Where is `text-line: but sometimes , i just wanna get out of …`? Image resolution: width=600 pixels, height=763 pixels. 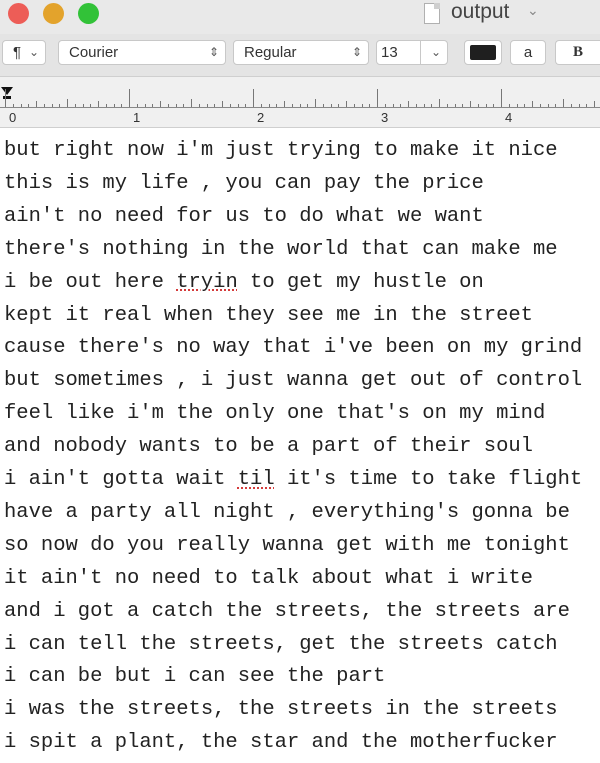 text-line: but sometimes , i just wanna get out of … is located at coordinates (293, 380).